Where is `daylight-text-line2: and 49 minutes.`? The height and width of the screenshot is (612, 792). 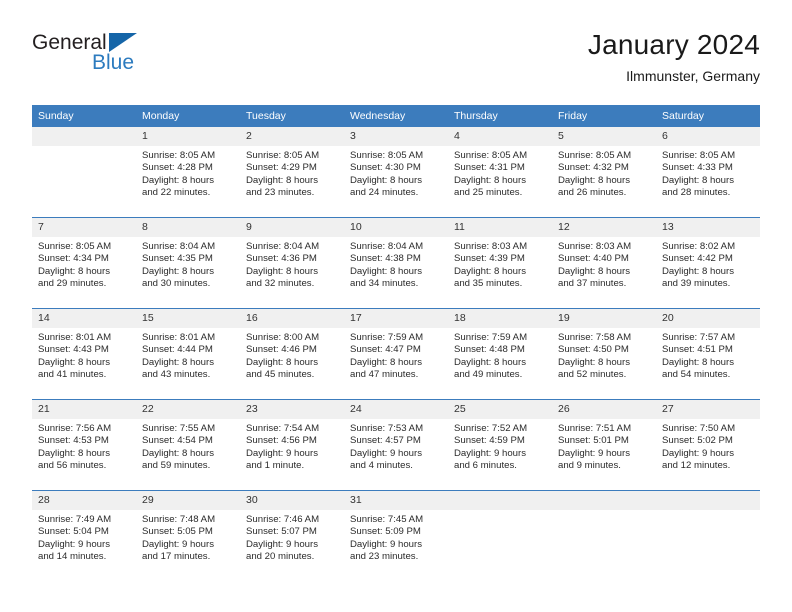 daylight-text-line2: and 49 minutes. is located at coordinates (488, 375).